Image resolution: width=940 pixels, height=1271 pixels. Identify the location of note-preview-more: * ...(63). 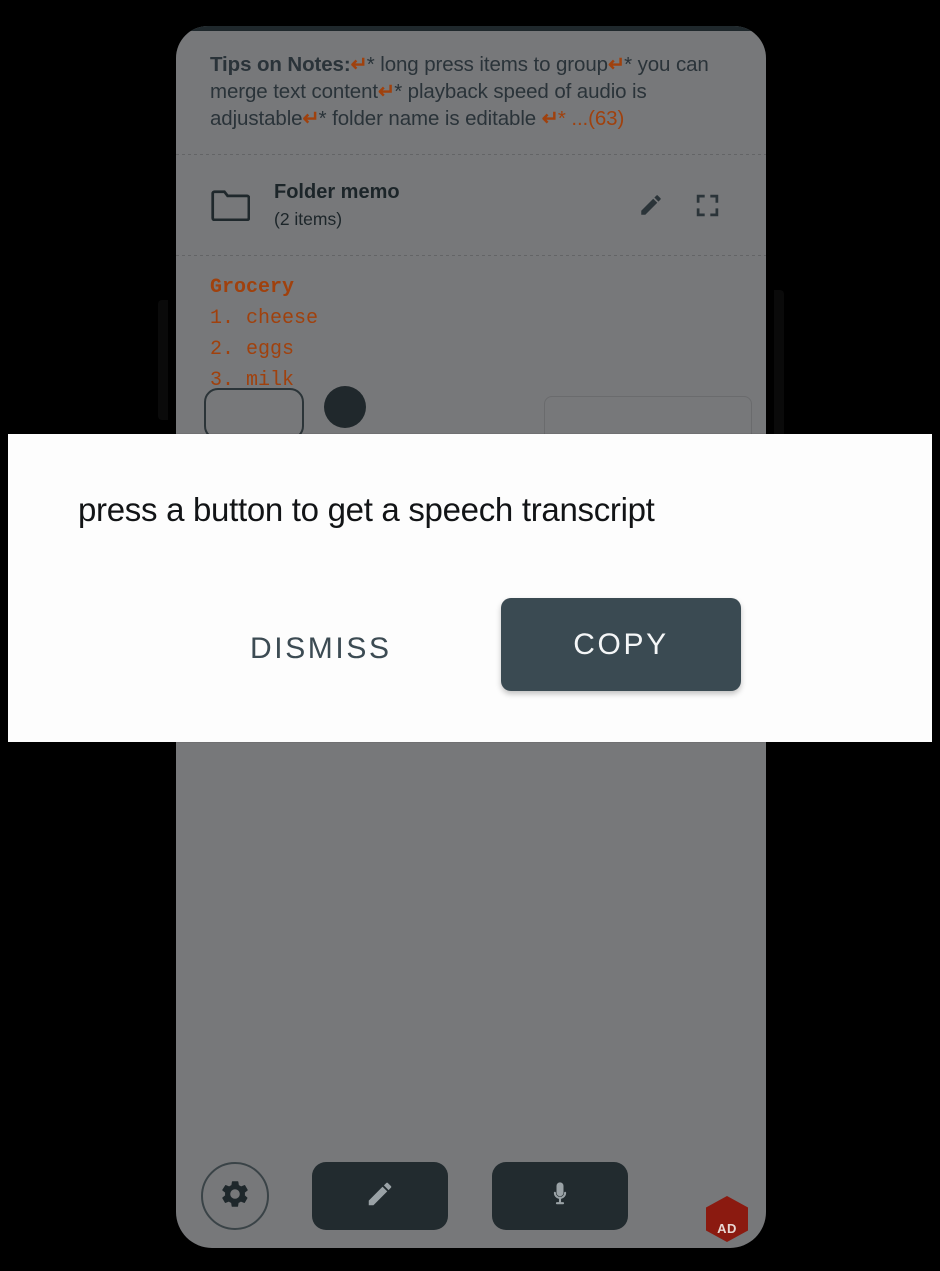
(591, 118).